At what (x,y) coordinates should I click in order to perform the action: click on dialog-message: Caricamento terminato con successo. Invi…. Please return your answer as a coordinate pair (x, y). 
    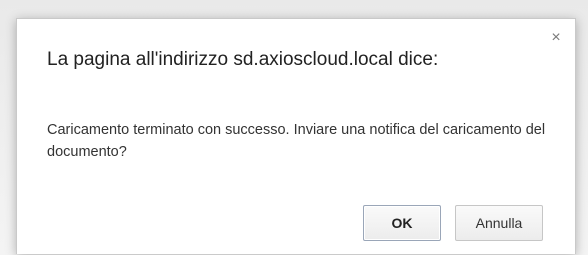
    Looking at the image, I should click on (296, 141).